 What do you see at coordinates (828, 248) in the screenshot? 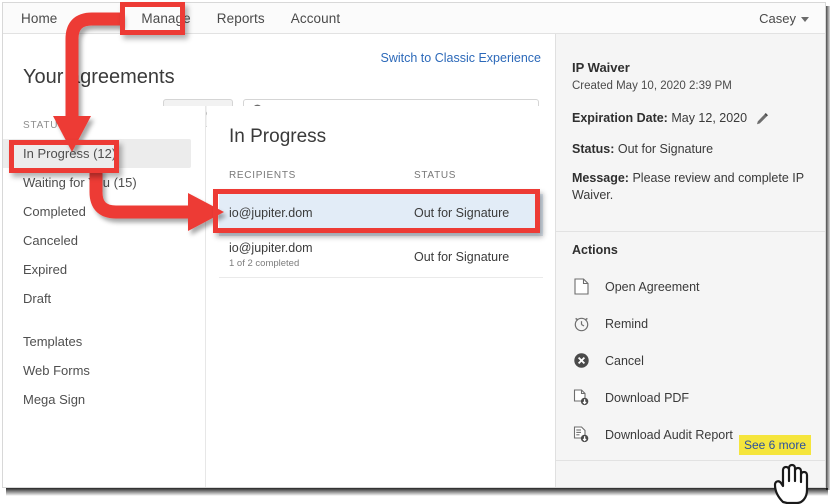
I see `window-shadow-right` at bounding box center [828, 248].